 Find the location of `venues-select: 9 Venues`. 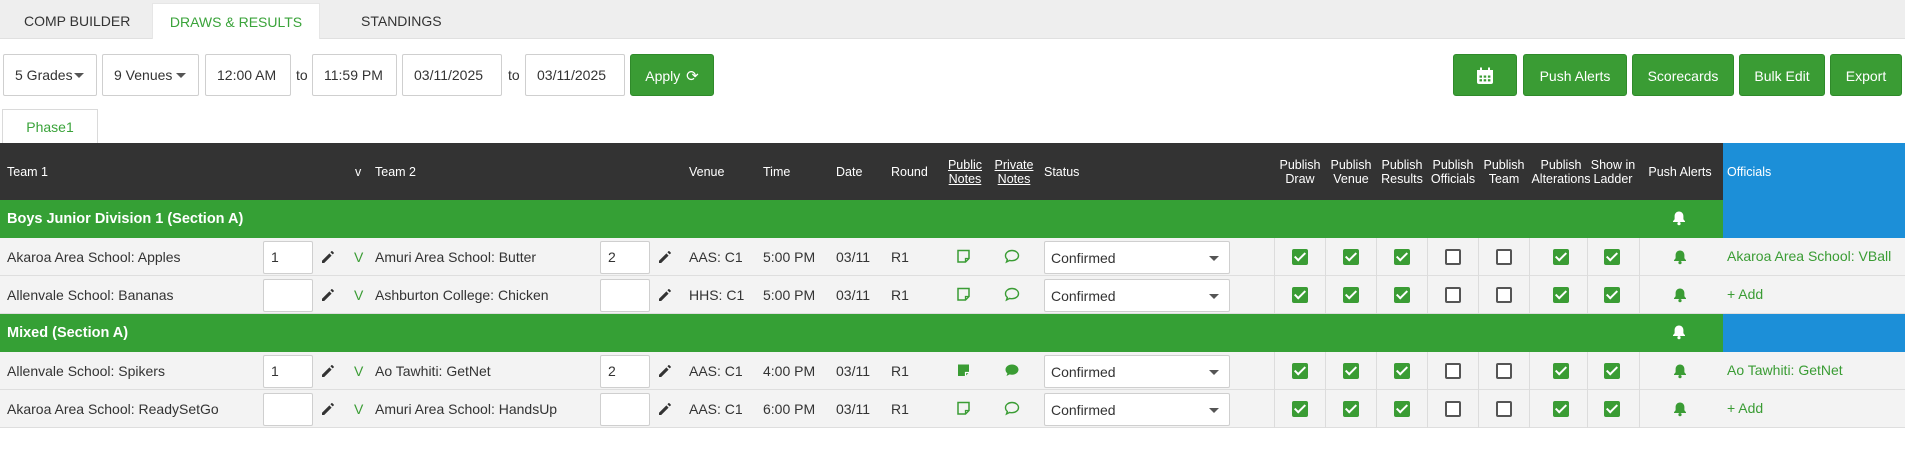

venues-select: 9 Venues is located at coordinates (150, 75).